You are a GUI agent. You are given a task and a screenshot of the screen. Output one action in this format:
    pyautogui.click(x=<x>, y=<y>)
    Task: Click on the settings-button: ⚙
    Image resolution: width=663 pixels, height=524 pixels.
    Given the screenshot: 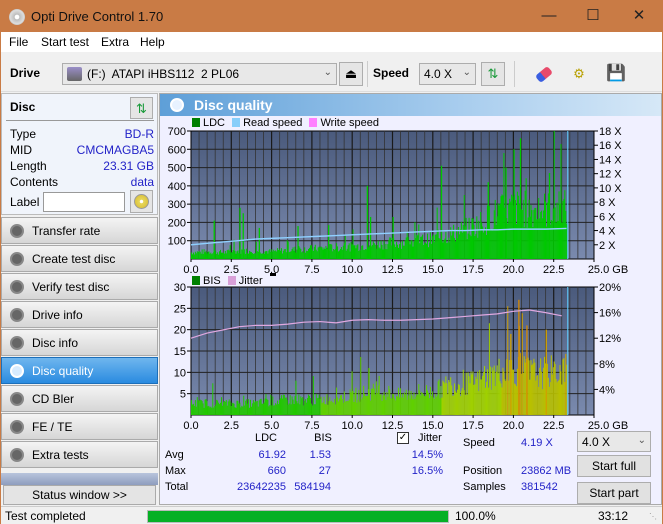 What is the action you would take?
    pyautogui.click(x=579, y=74)
    